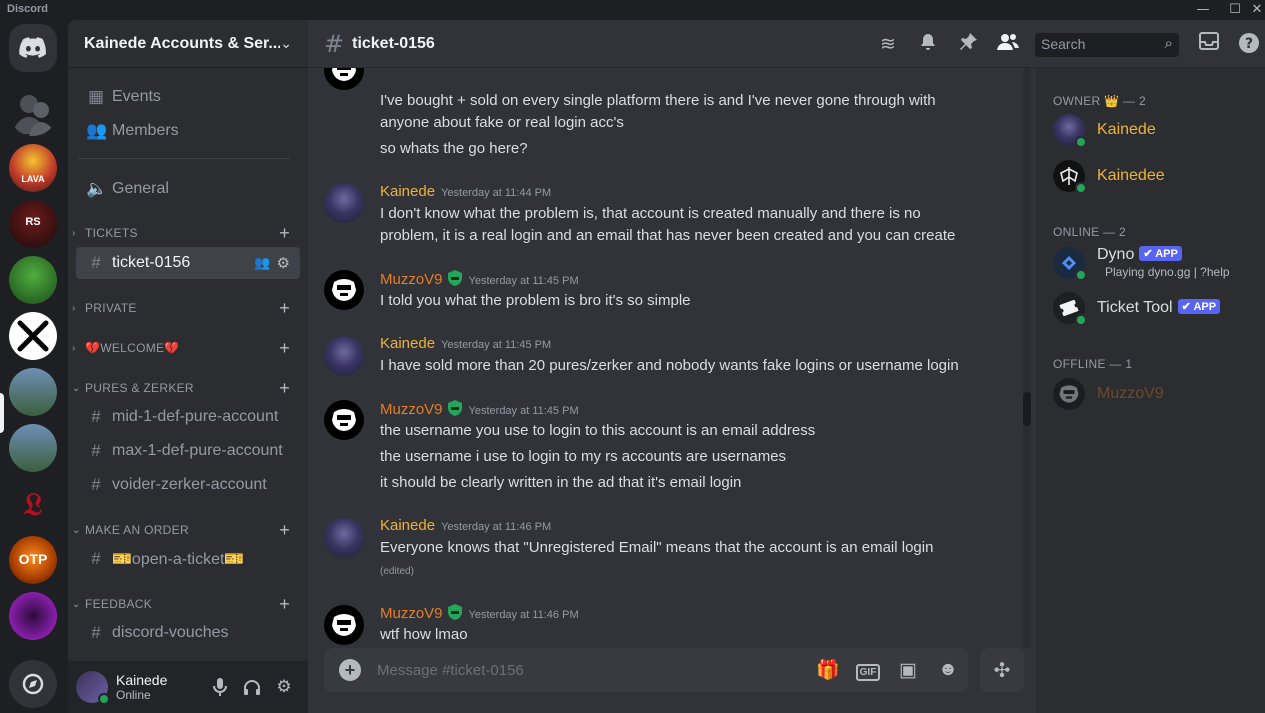 This screenshot has height=713, width=1265. What do you see at coordinates (283, 263) in the screenshot?
I see `gear-icon: ⚙` at bounding box center [283, 263].